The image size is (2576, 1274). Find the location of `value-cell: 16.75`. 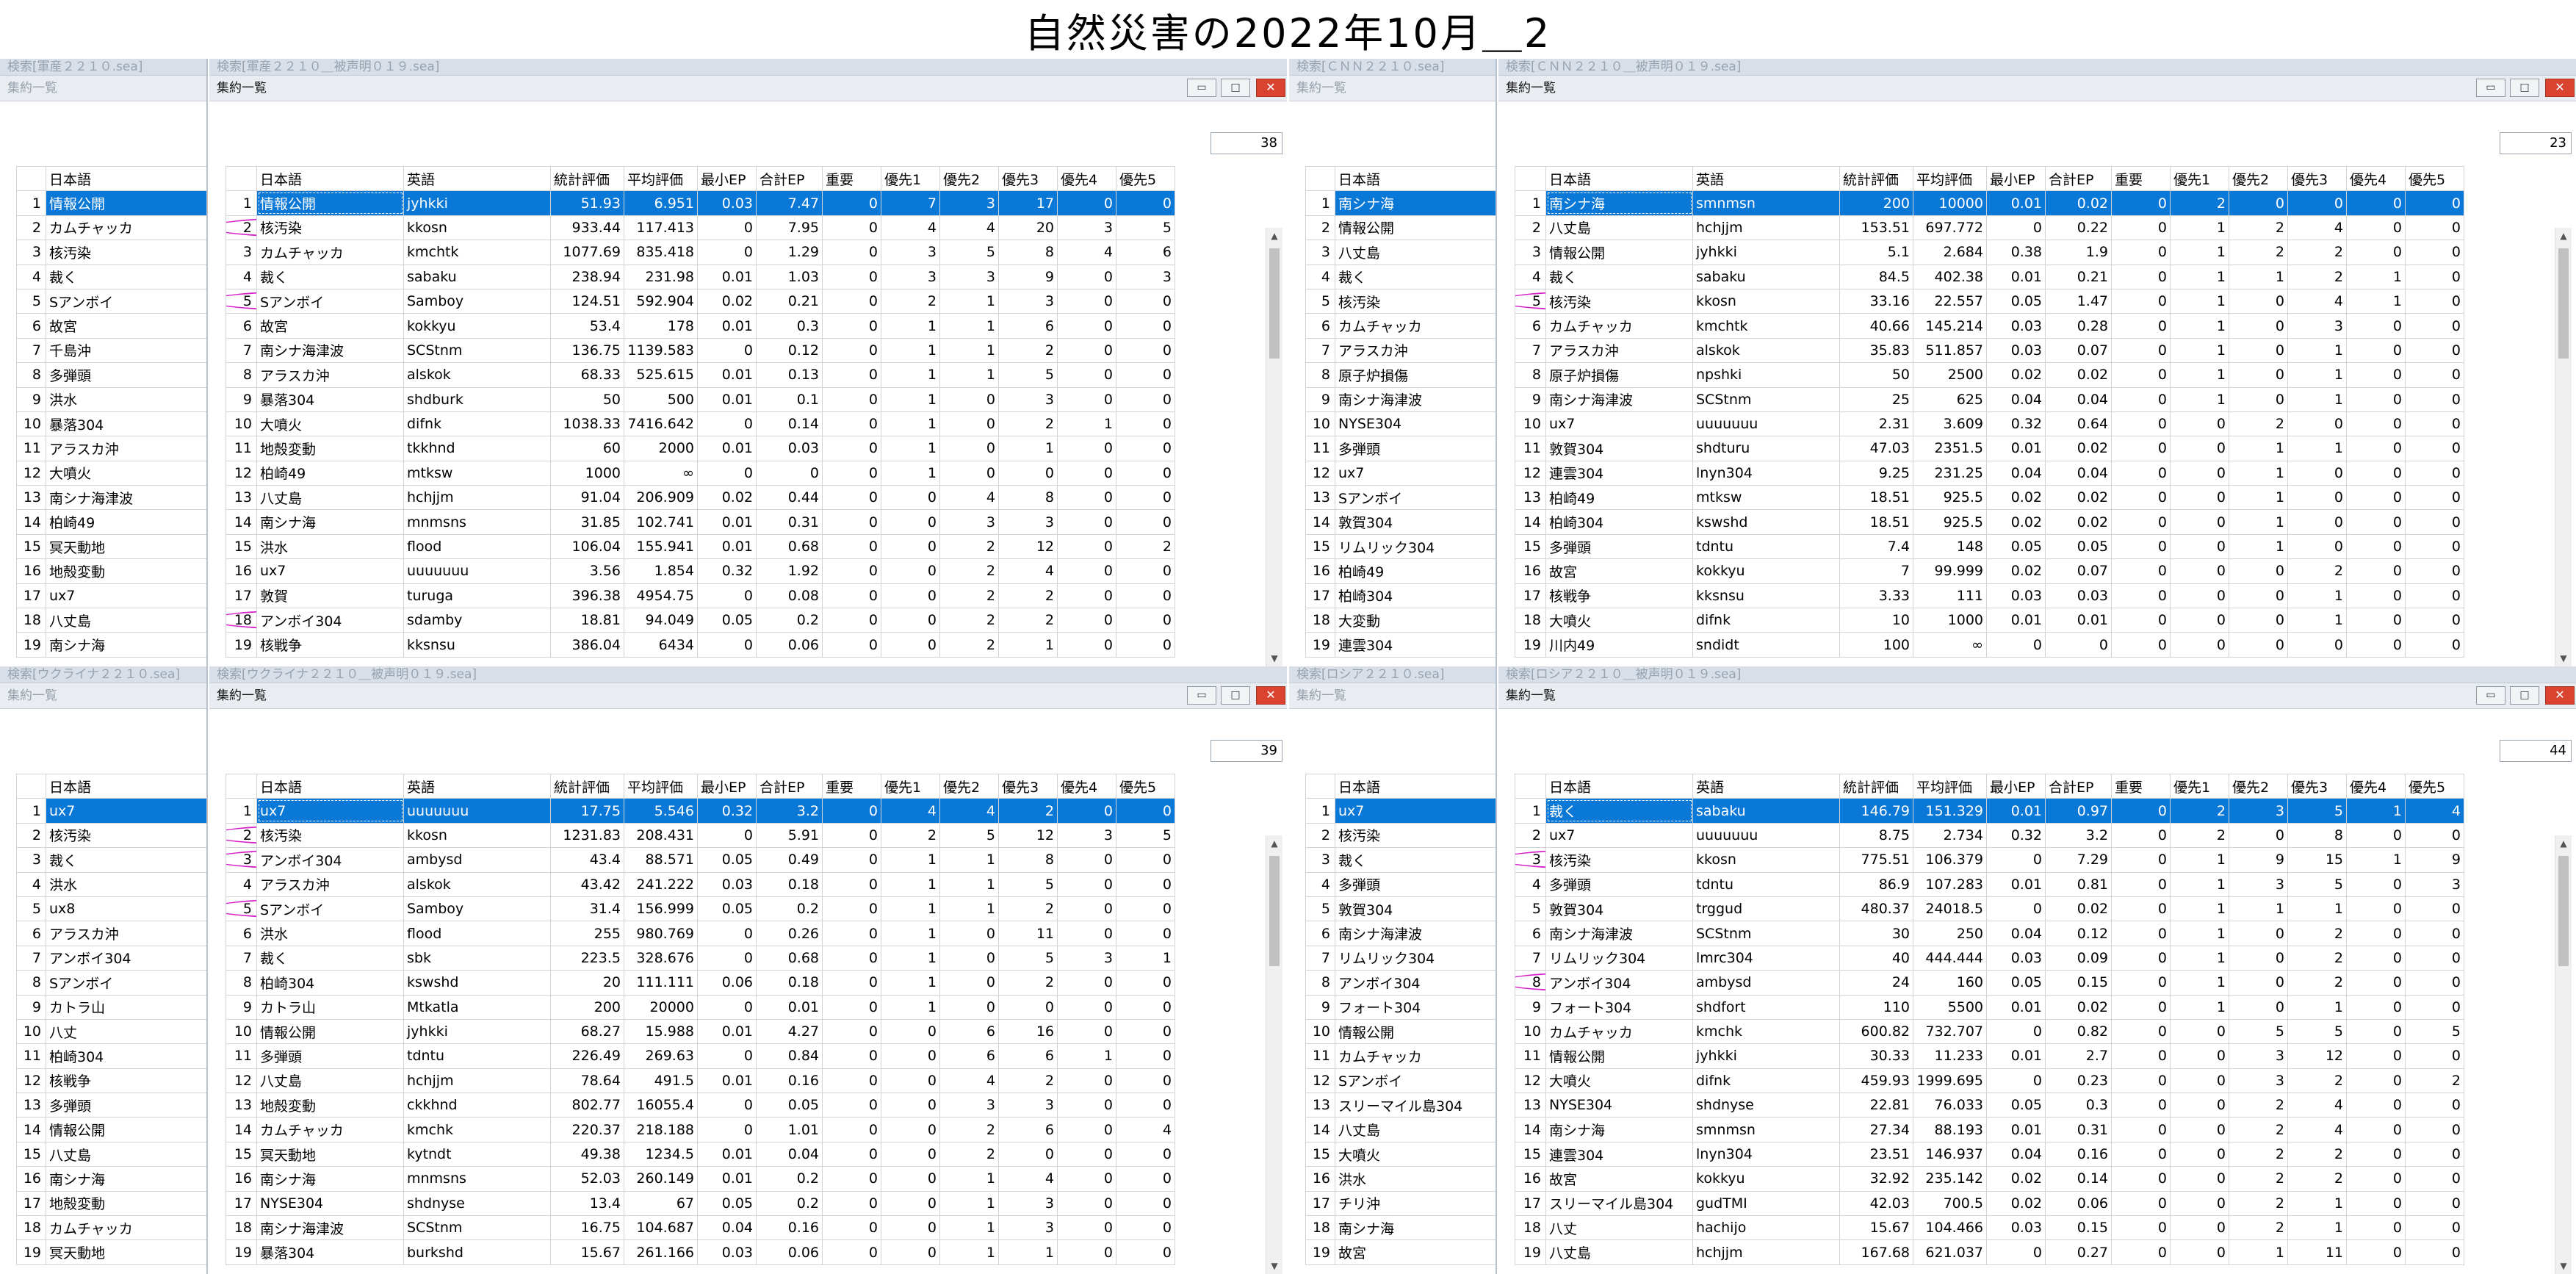

value-cell: 16.75 is located at coordinates (587, 1228).